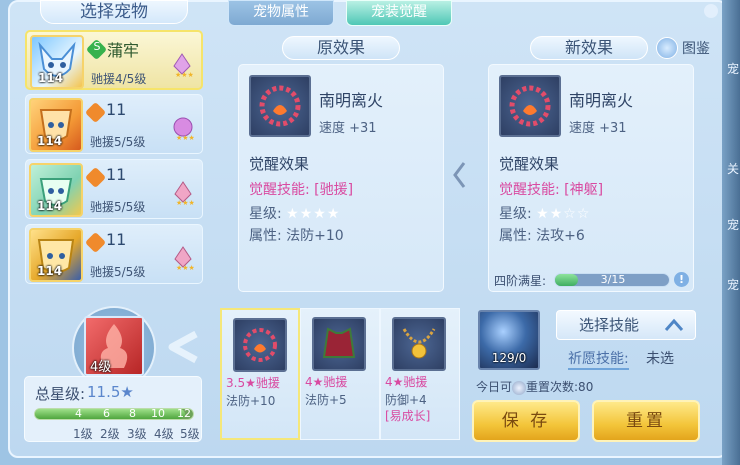  I want to click on pet-name: 蒲牢, so click(123, 50).